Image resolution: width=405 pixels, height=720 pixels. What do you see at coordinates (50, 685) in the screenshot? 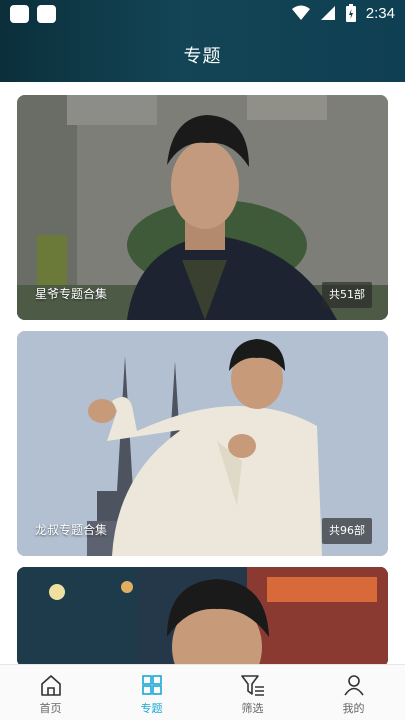
I see `home-icon` at bounding box center [50, 685].